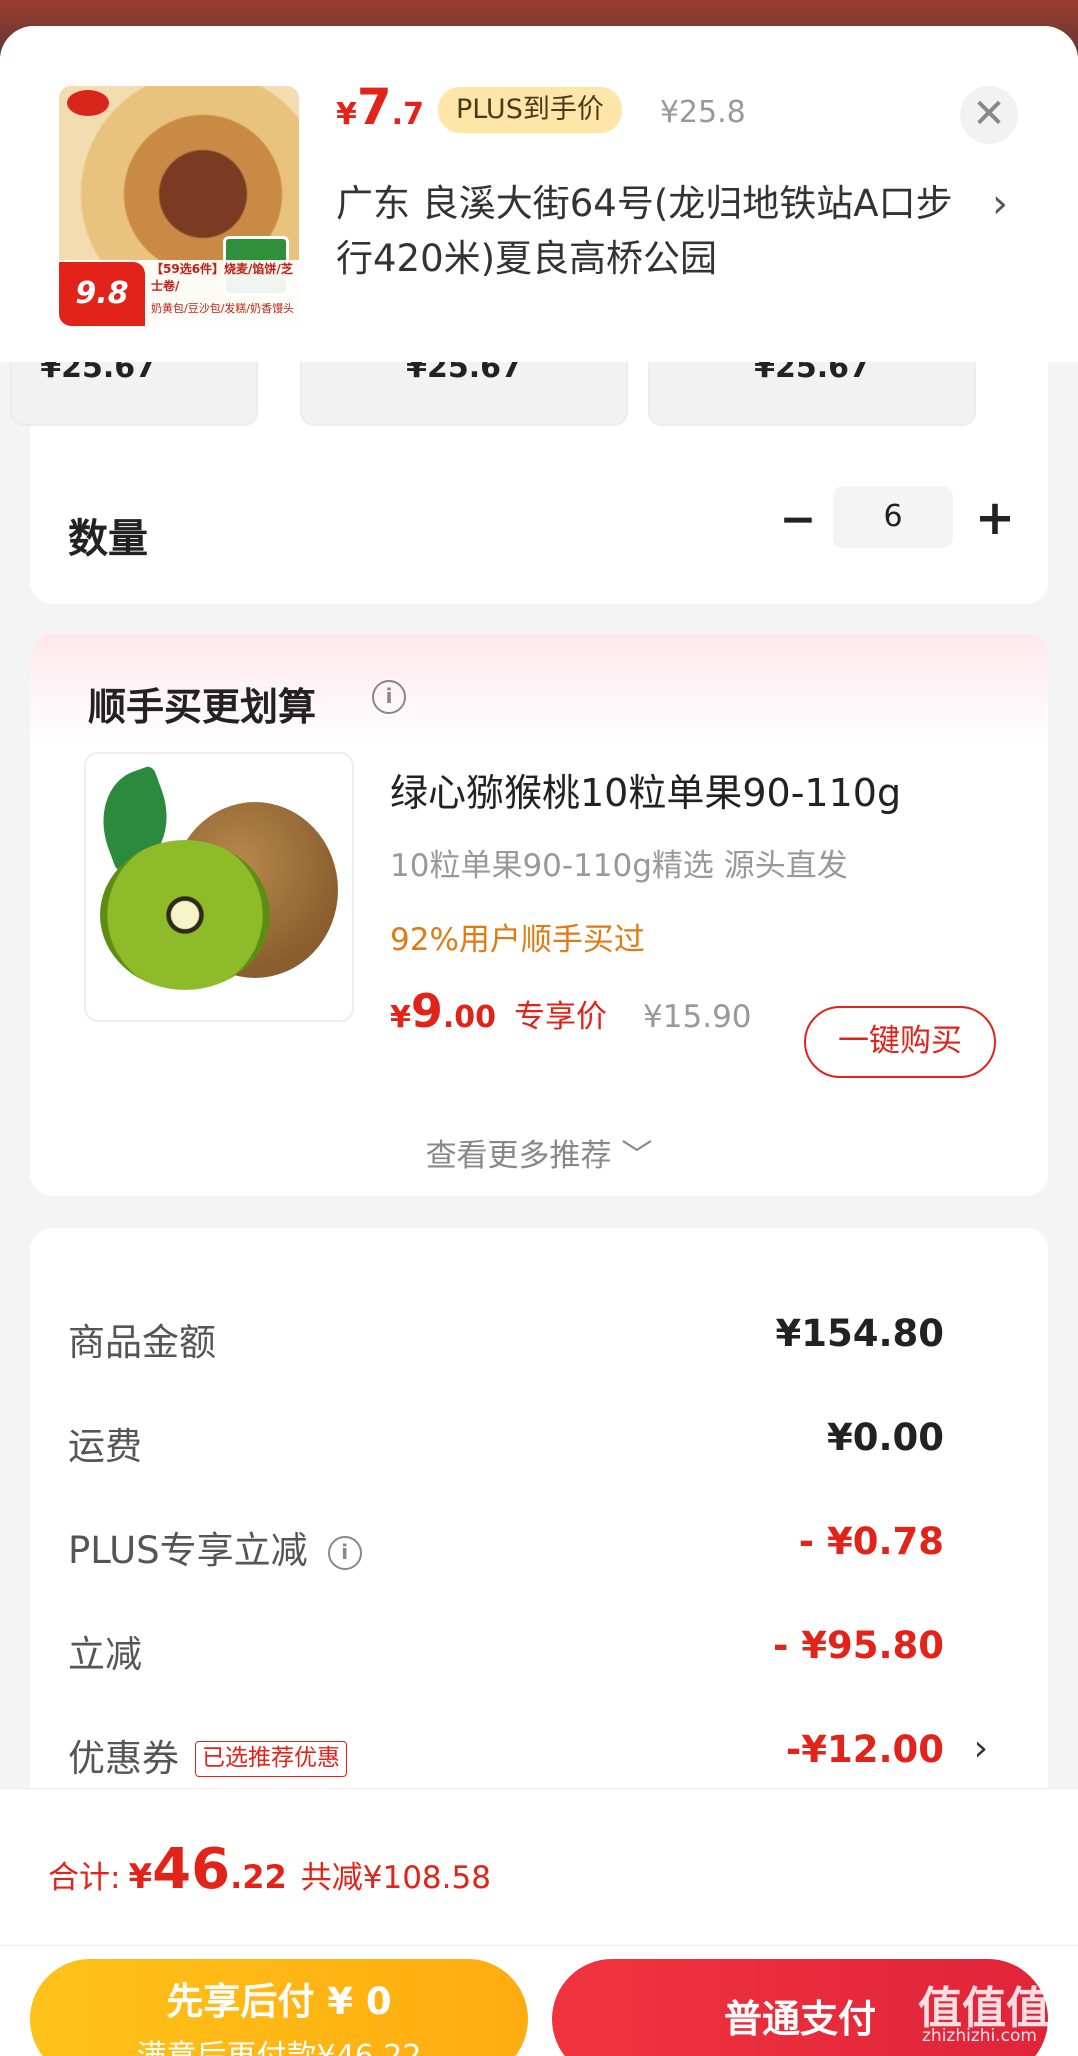  Describe the element at coordinates (84, 1878) in the screenshot. I see `total-label: 合计:` at that location.